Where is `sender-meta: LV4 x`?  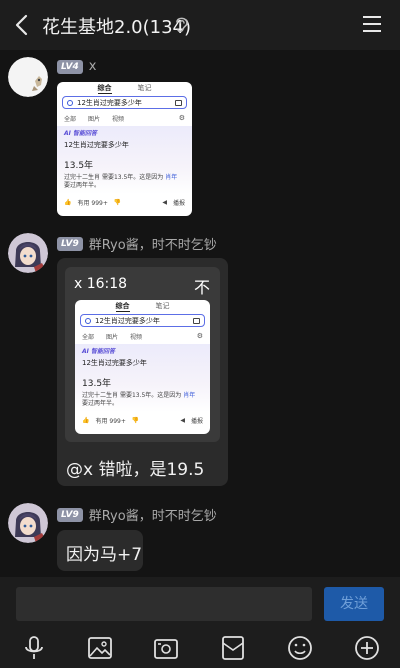 sender-meta: LV4 x is located at coordinates (76, 66).